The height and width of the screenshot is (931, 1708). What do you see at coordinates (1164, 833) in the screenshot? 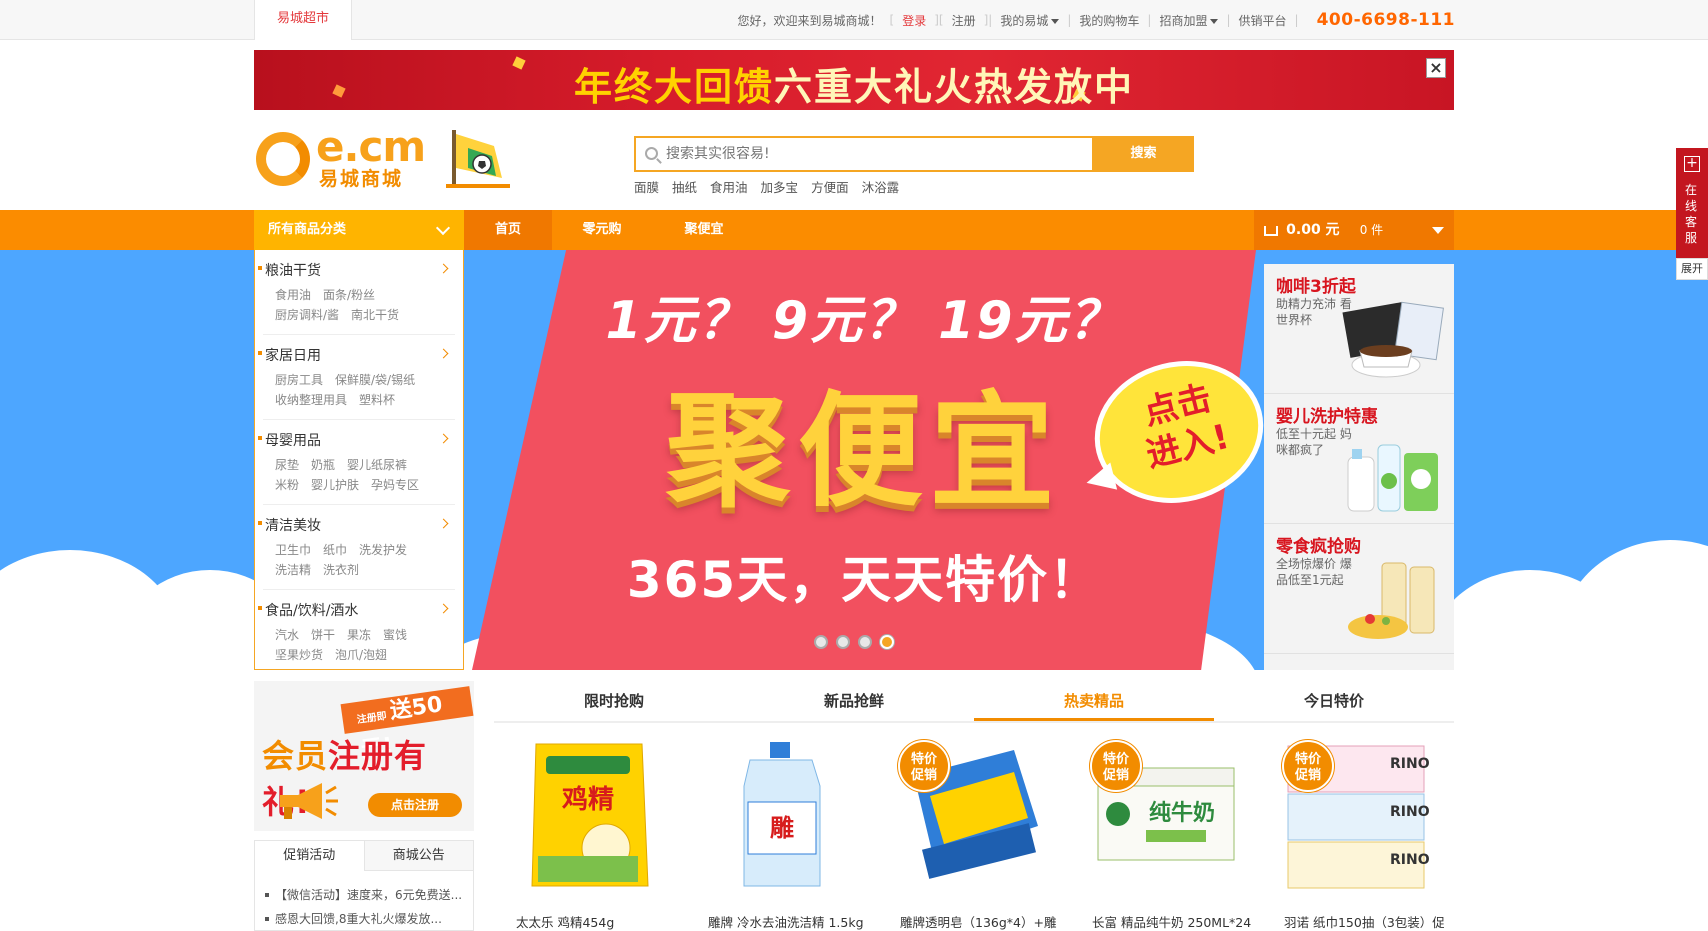
I see `product-card: 纯牛奶 特价 促销 长富 精品纯牛奶 250ML*24` at bounding box center [1164, 833].